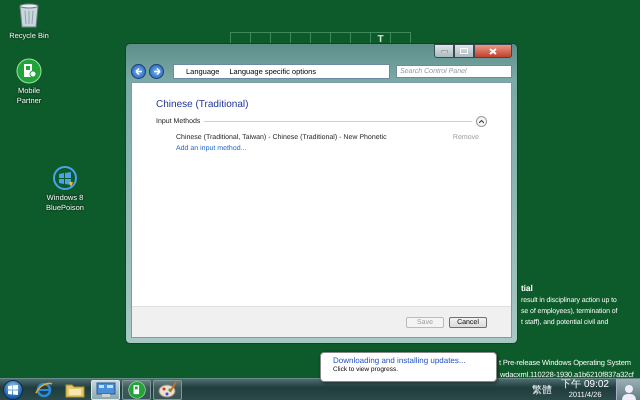  What do you see at coordinates (408, 367) in the screenshot?
I see `notification-balloon` at bounding box center [408, 367].